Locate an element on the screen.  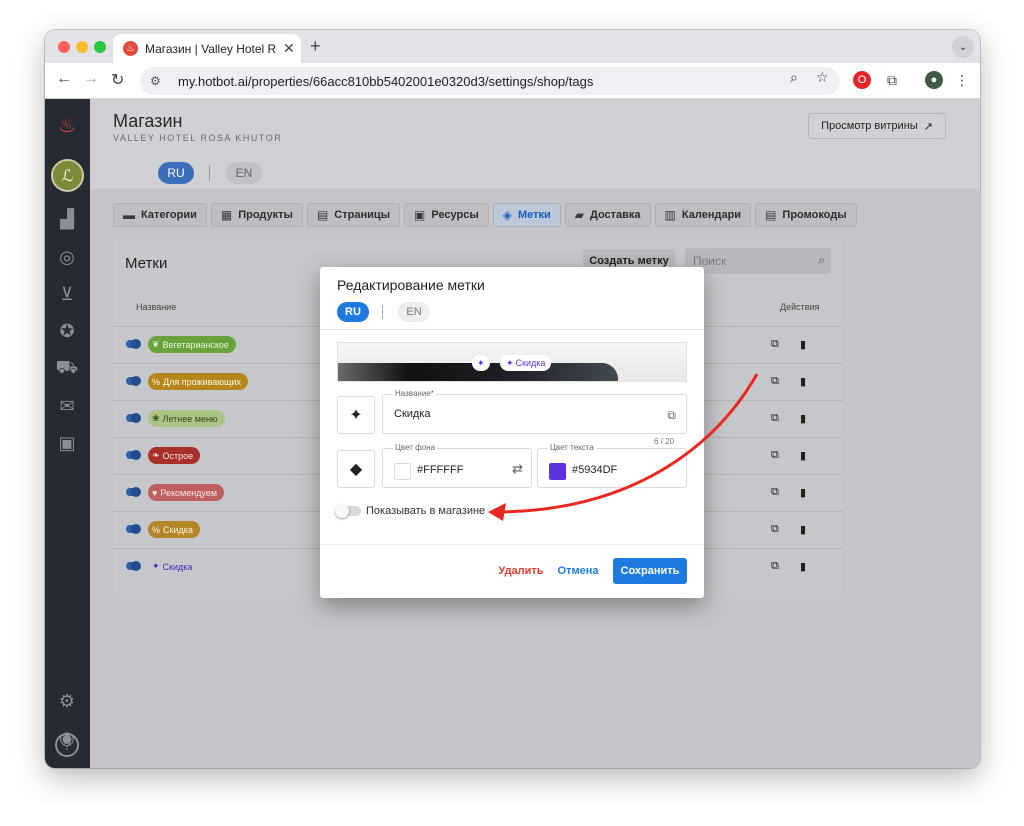
reload-icon: ↻ is located at coordinates (117, 80).